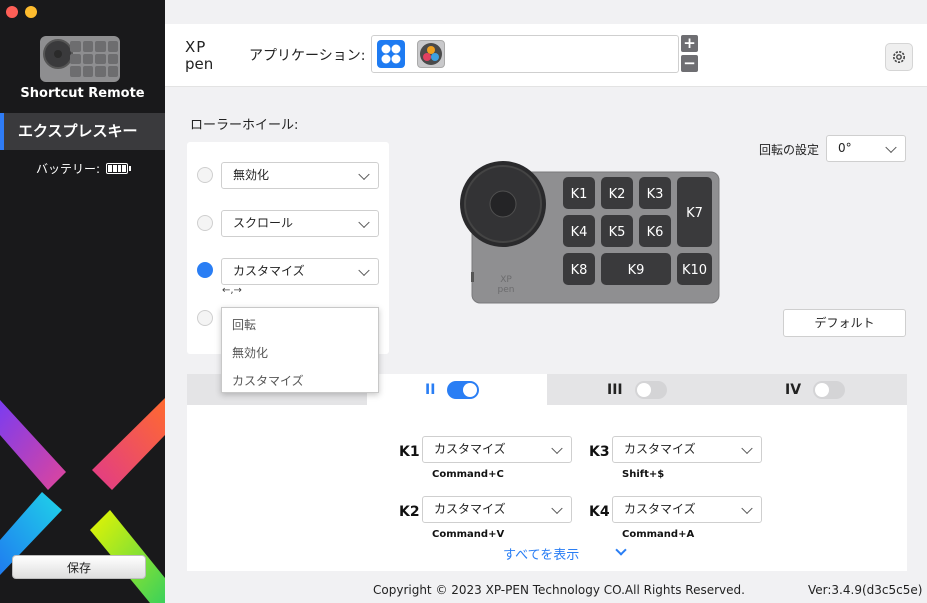 The height and width of the screenshot is (603, 927). I want to click on app-grid-icon, so click(391, 54).